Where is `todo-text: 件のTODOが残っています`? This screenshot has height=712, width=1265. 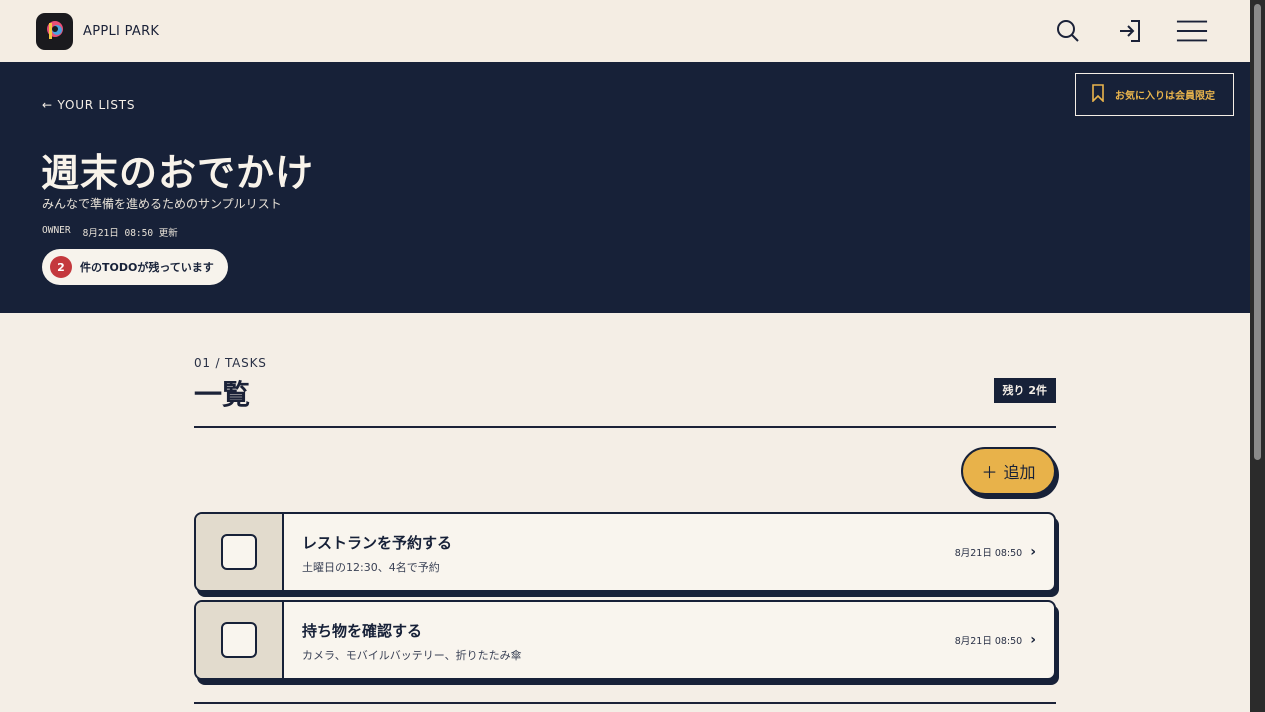
todo-text: 件のTODOが残っています is located at coordinates (147, 267).